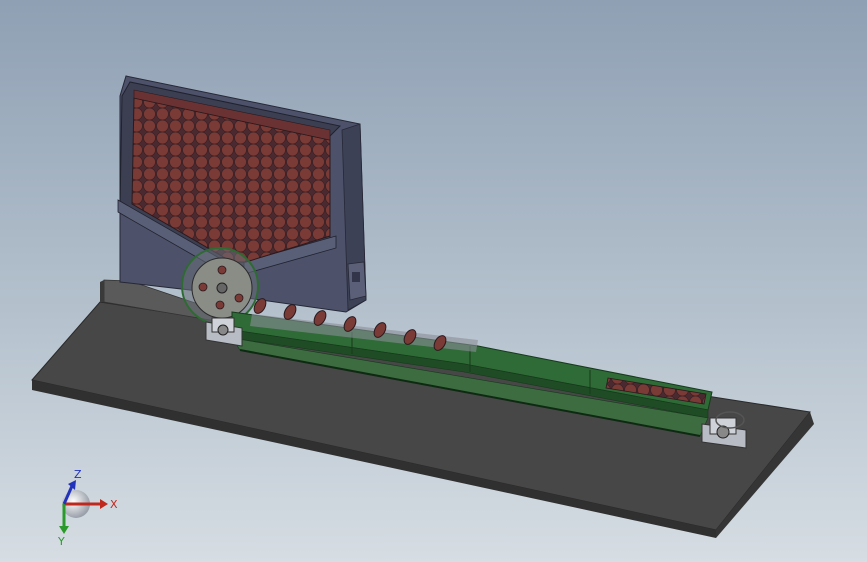 The width and height of the screenshot is (867, 562). I want to click on y-axis-label: Y, so click(61, 541).